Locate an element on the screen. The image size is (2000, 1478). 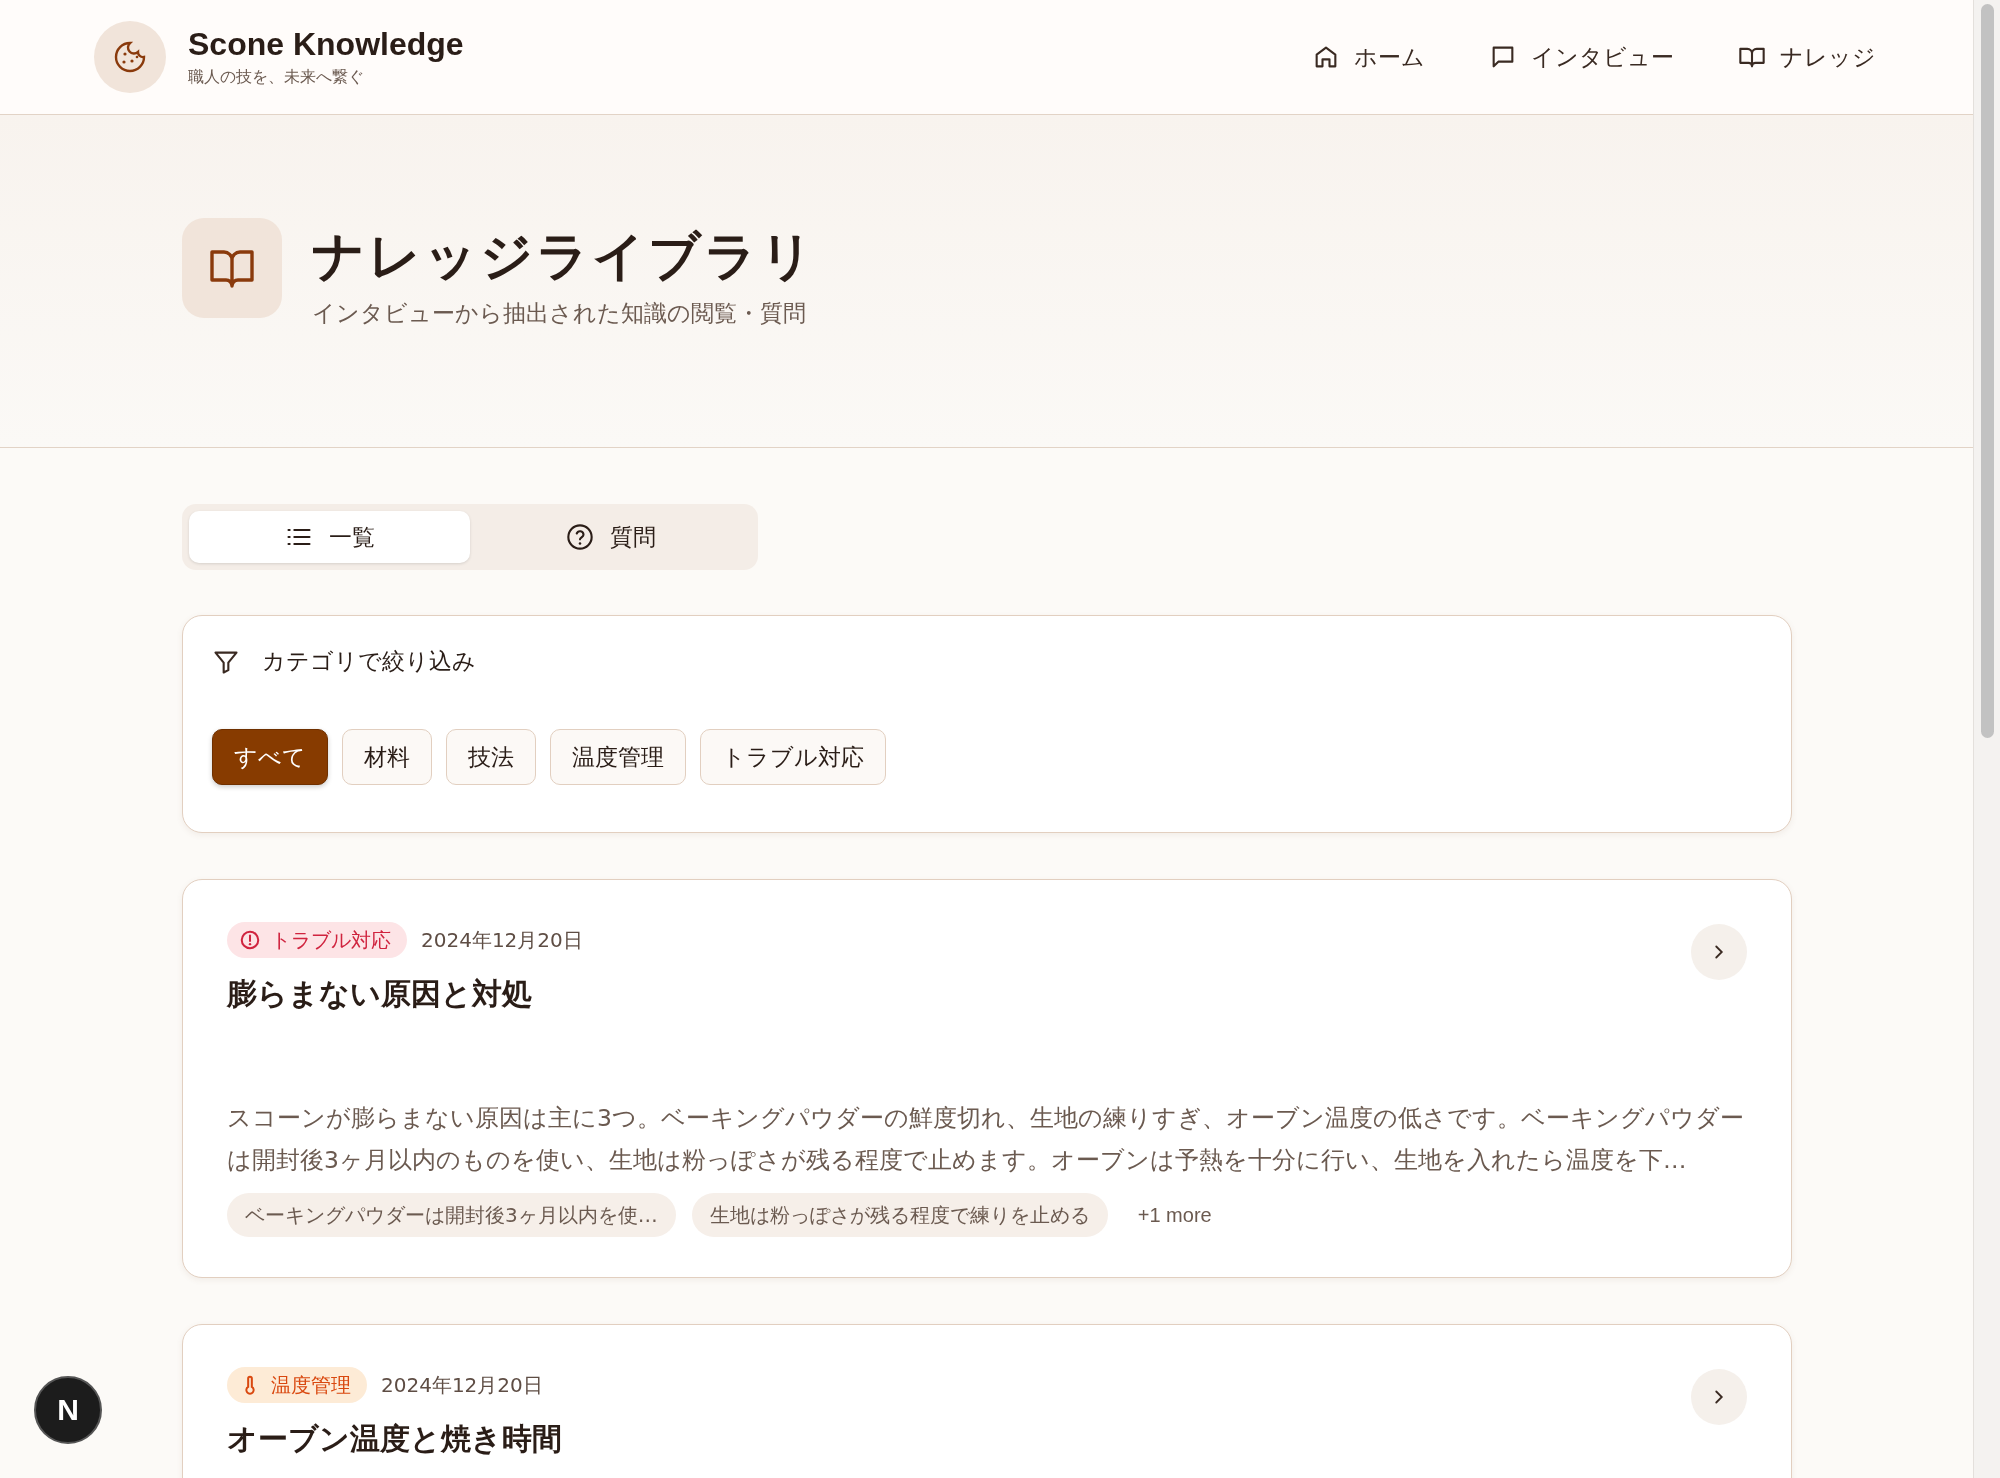
category-chip: 技法 is located at coordinates (491, 757).